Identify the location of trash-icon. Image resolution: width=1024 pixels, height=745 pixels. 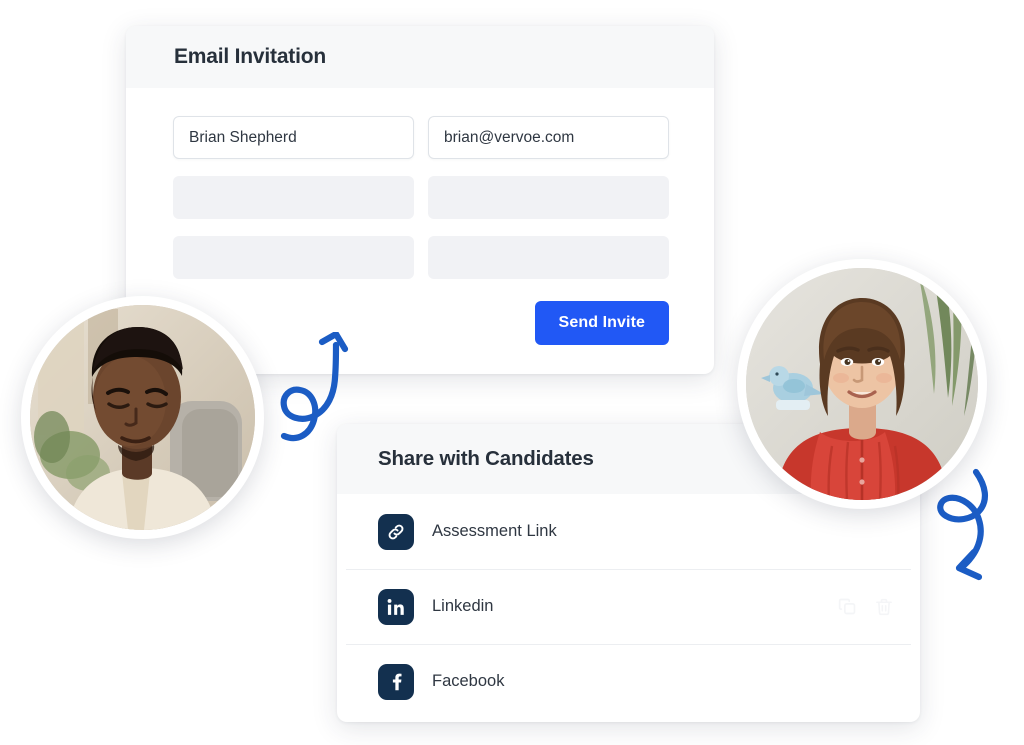
(884, 607).